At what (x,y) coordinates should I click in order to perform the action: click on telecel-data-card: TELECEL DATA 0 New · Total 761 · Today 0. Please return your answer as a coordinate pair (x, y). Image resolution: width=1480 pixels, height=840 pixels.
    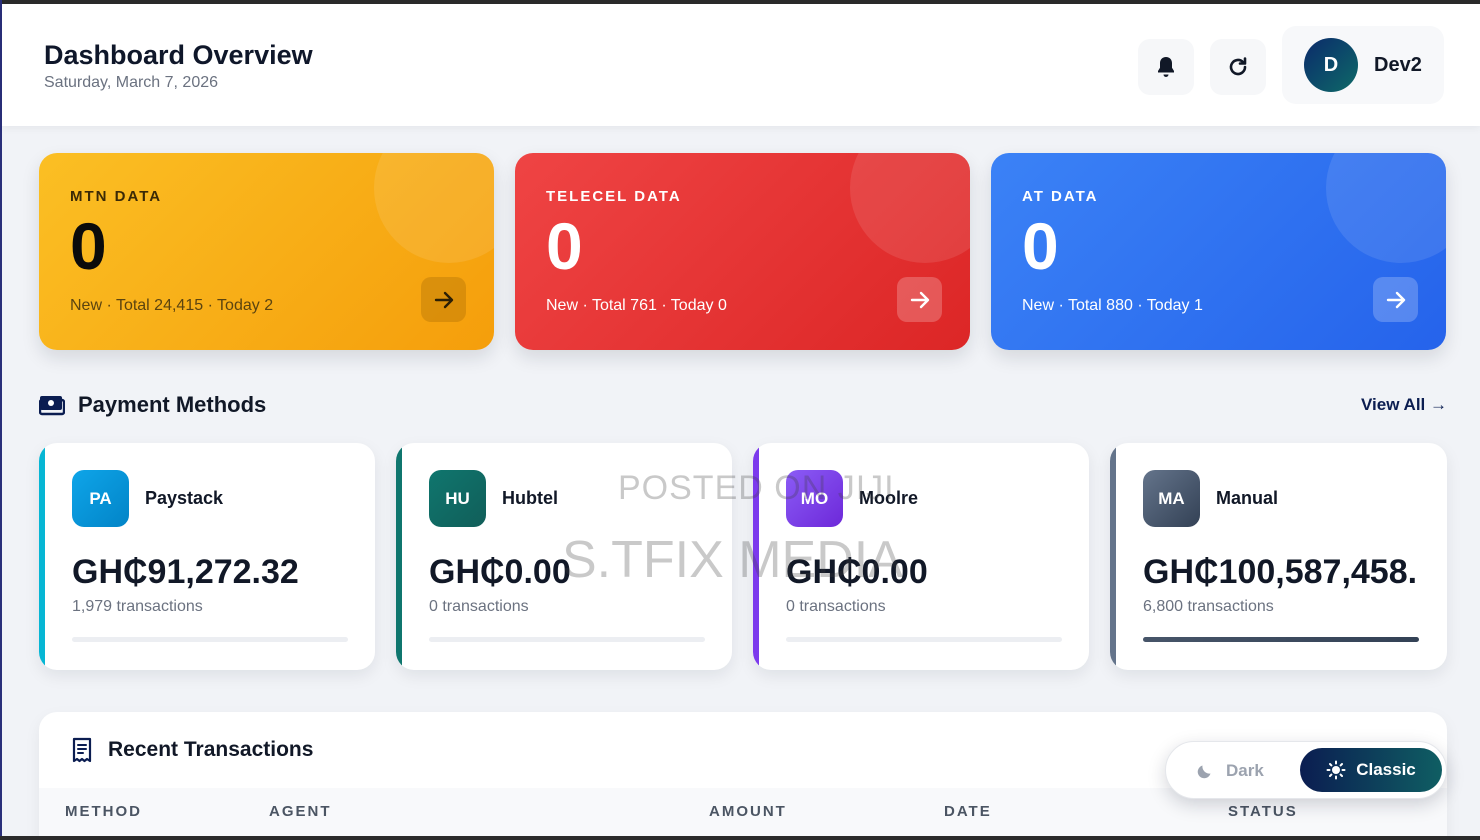
    Looking at the image, I should click on (742, 251).